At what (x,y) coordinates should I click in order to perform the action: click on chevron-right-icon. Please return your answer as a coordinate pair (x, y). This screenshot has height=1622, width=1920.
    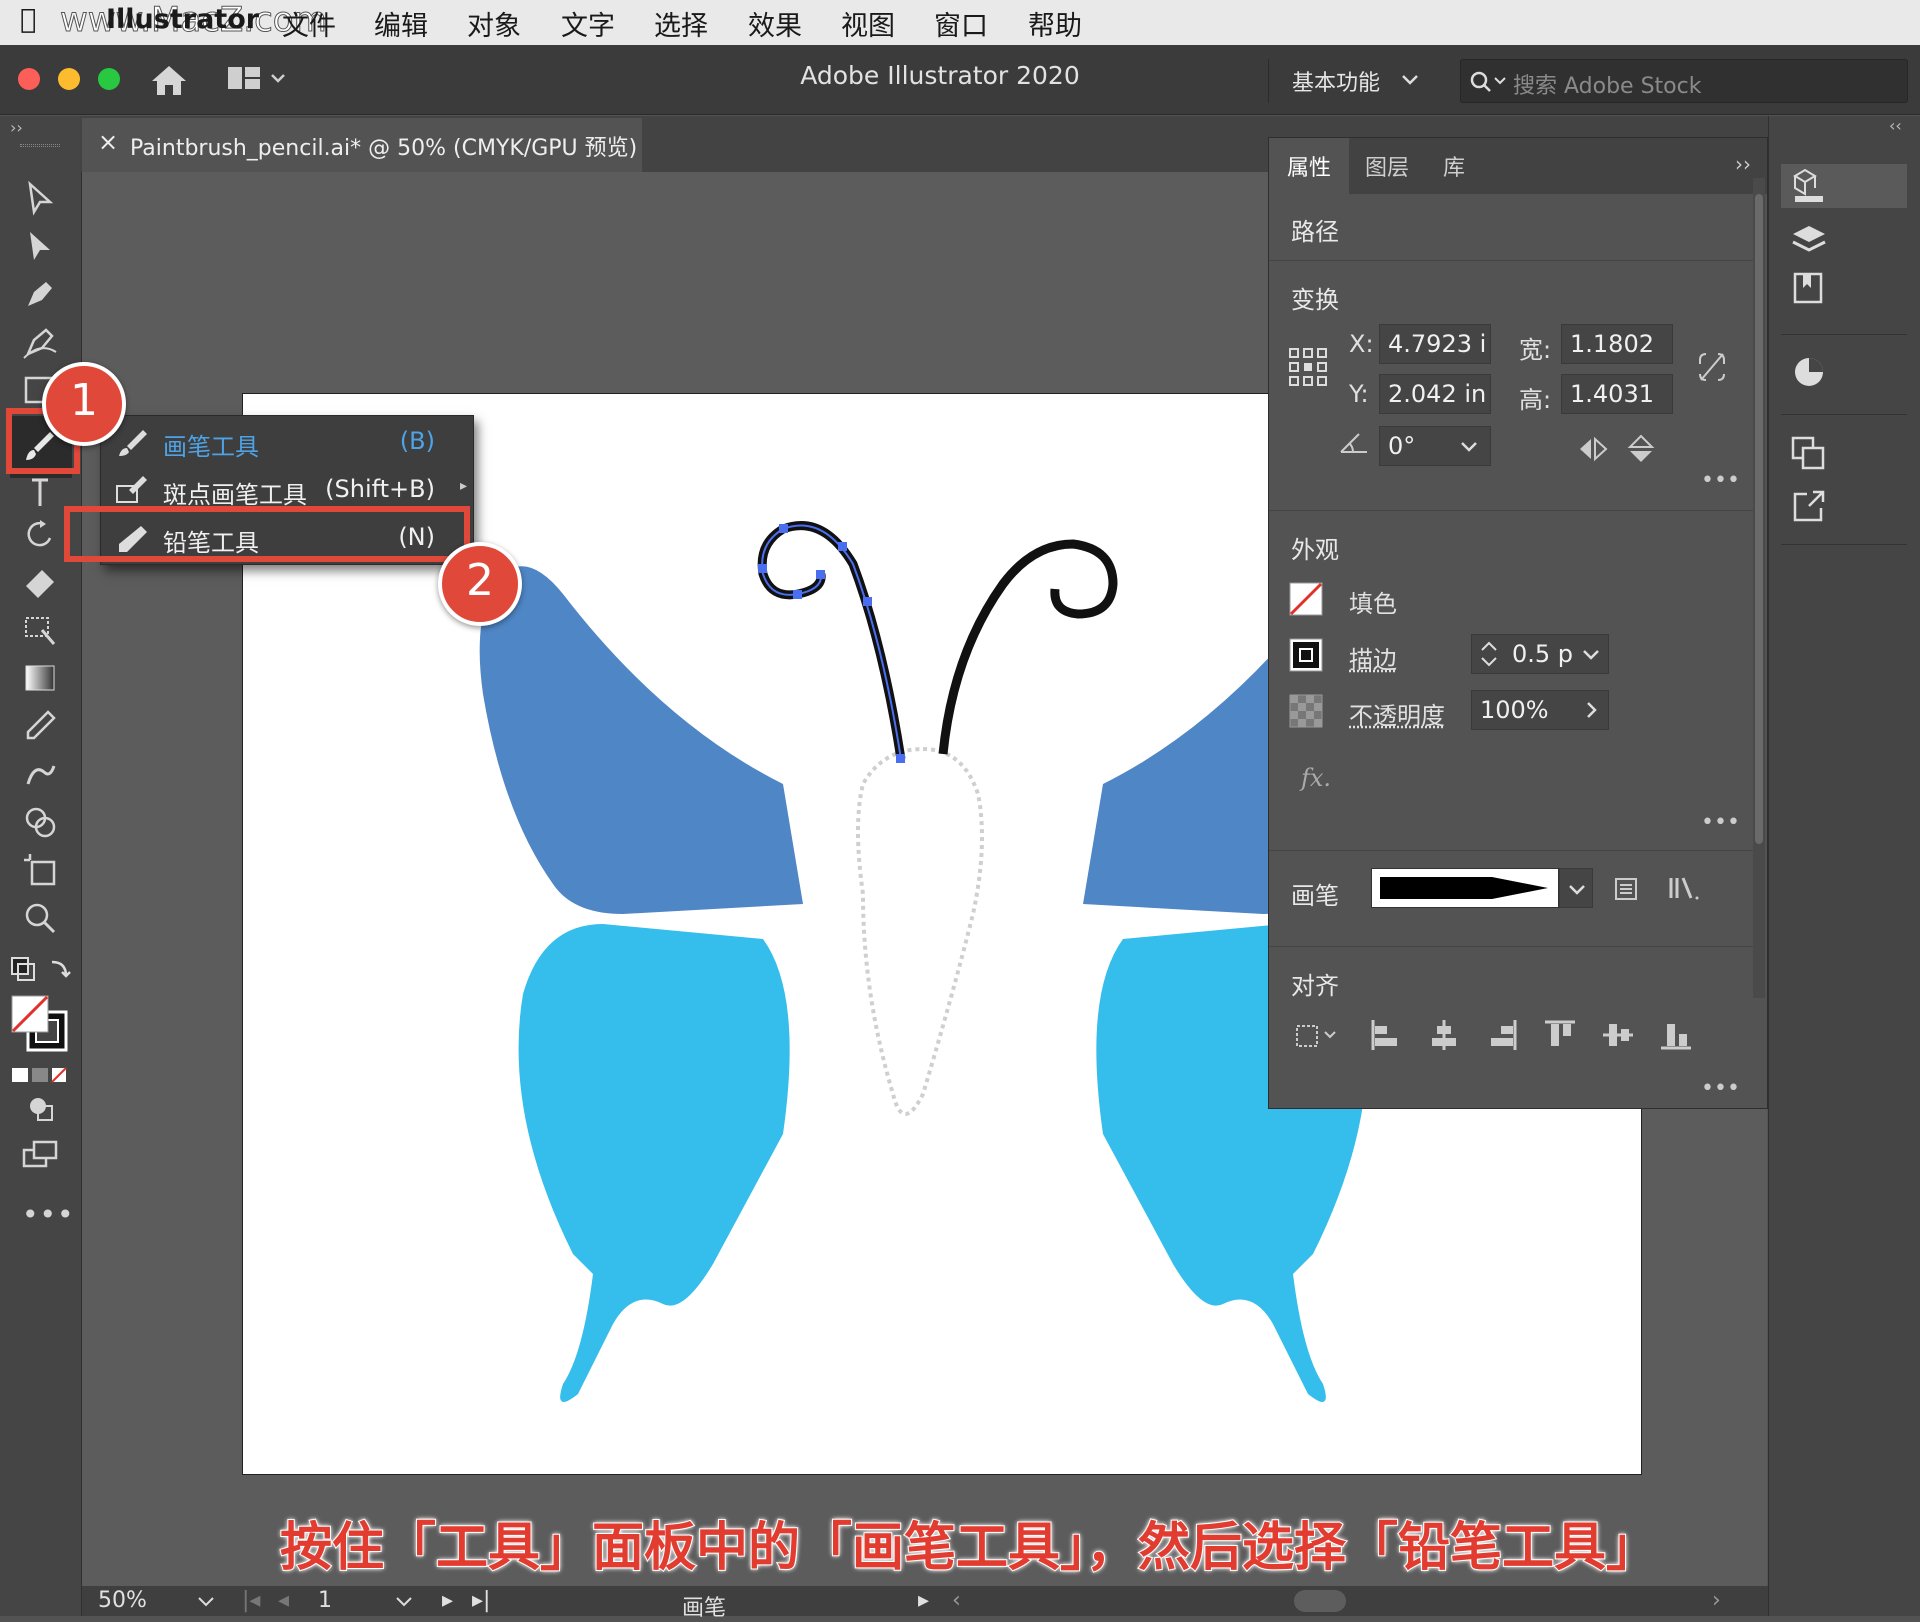
    Looking at the image, I should click on (1591, 710).